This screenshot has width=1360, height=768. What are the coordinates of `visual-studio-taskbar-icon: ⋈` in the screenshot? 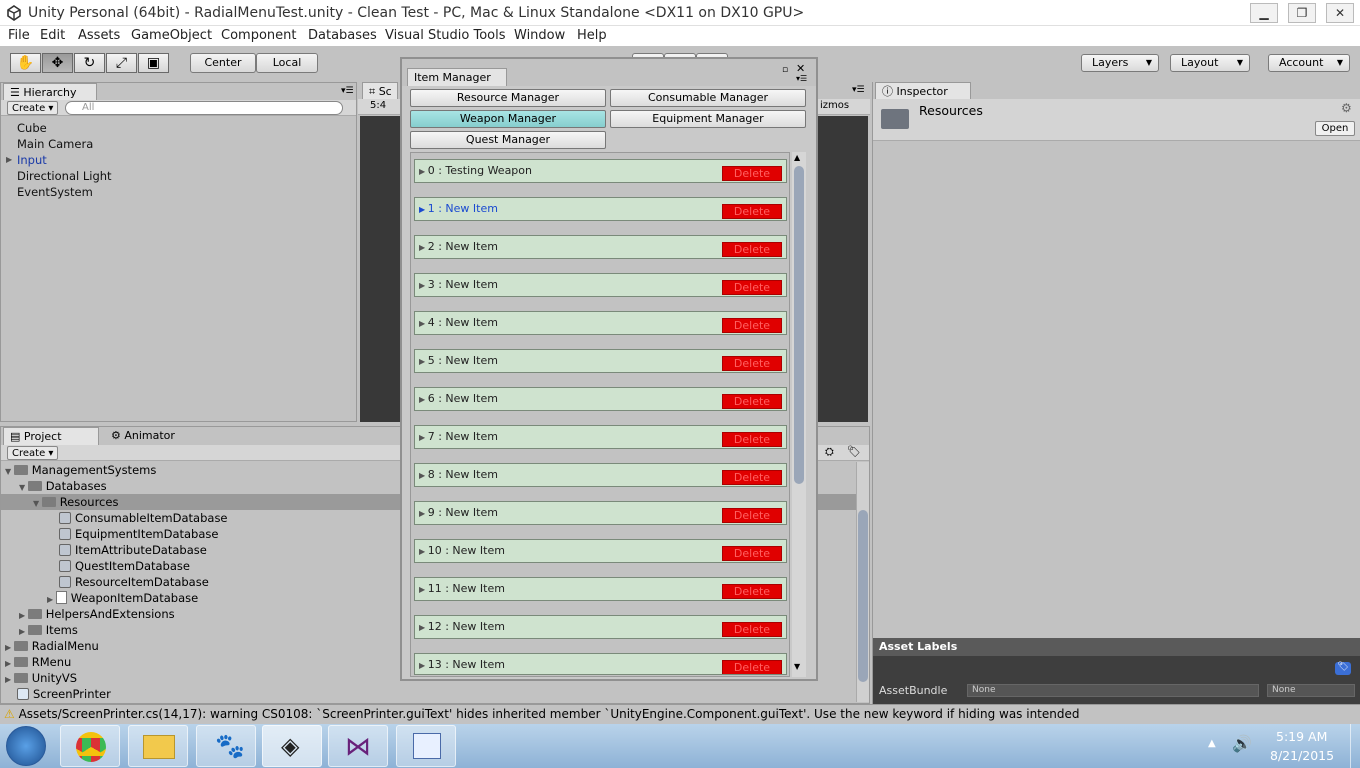 It's located at (358, 746).